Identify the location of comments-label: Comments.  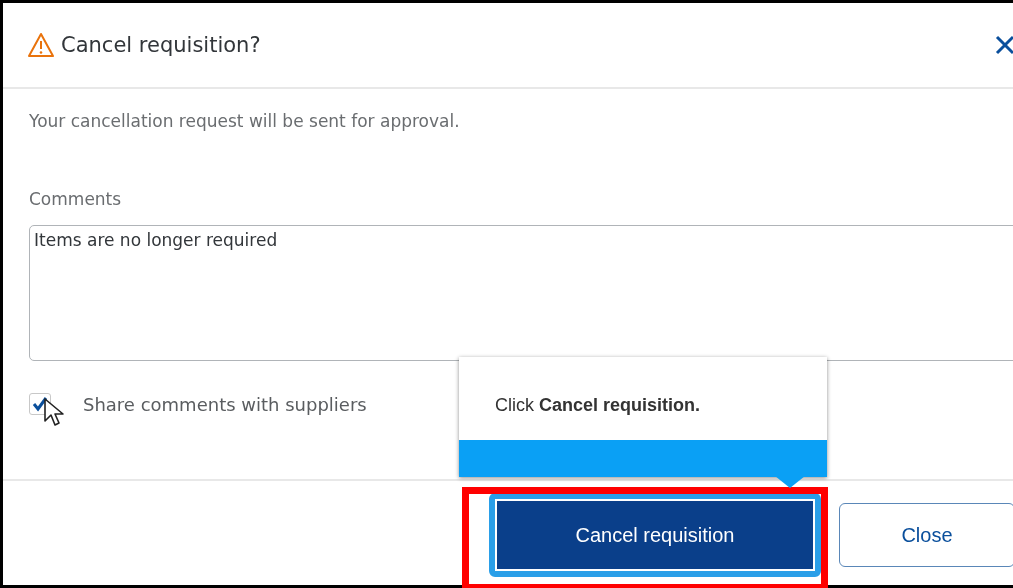
(76, 199).